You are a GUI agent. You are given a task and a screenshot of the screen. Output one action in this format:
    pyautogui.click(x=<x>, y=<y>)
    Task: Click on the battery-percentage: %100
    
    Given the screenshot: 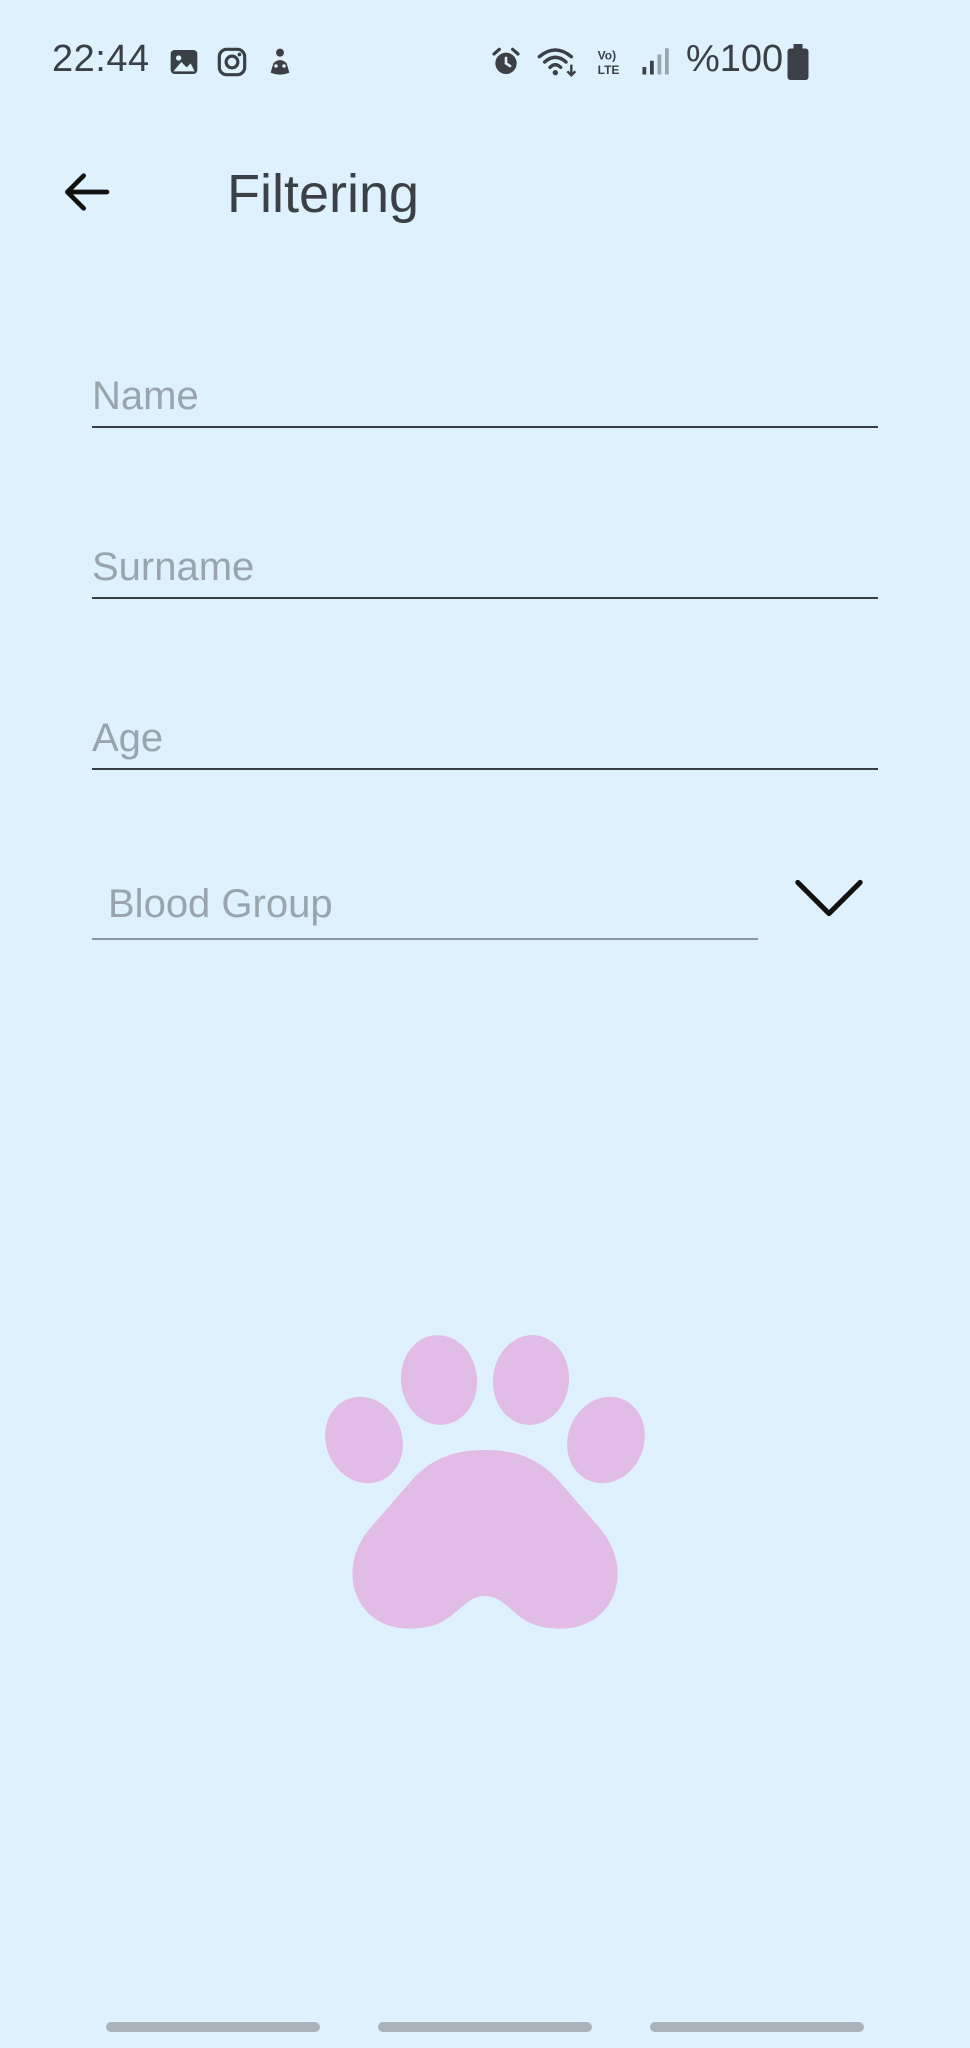 What is the action you would take?
    pyautogui.click(x=735, y=59)
    